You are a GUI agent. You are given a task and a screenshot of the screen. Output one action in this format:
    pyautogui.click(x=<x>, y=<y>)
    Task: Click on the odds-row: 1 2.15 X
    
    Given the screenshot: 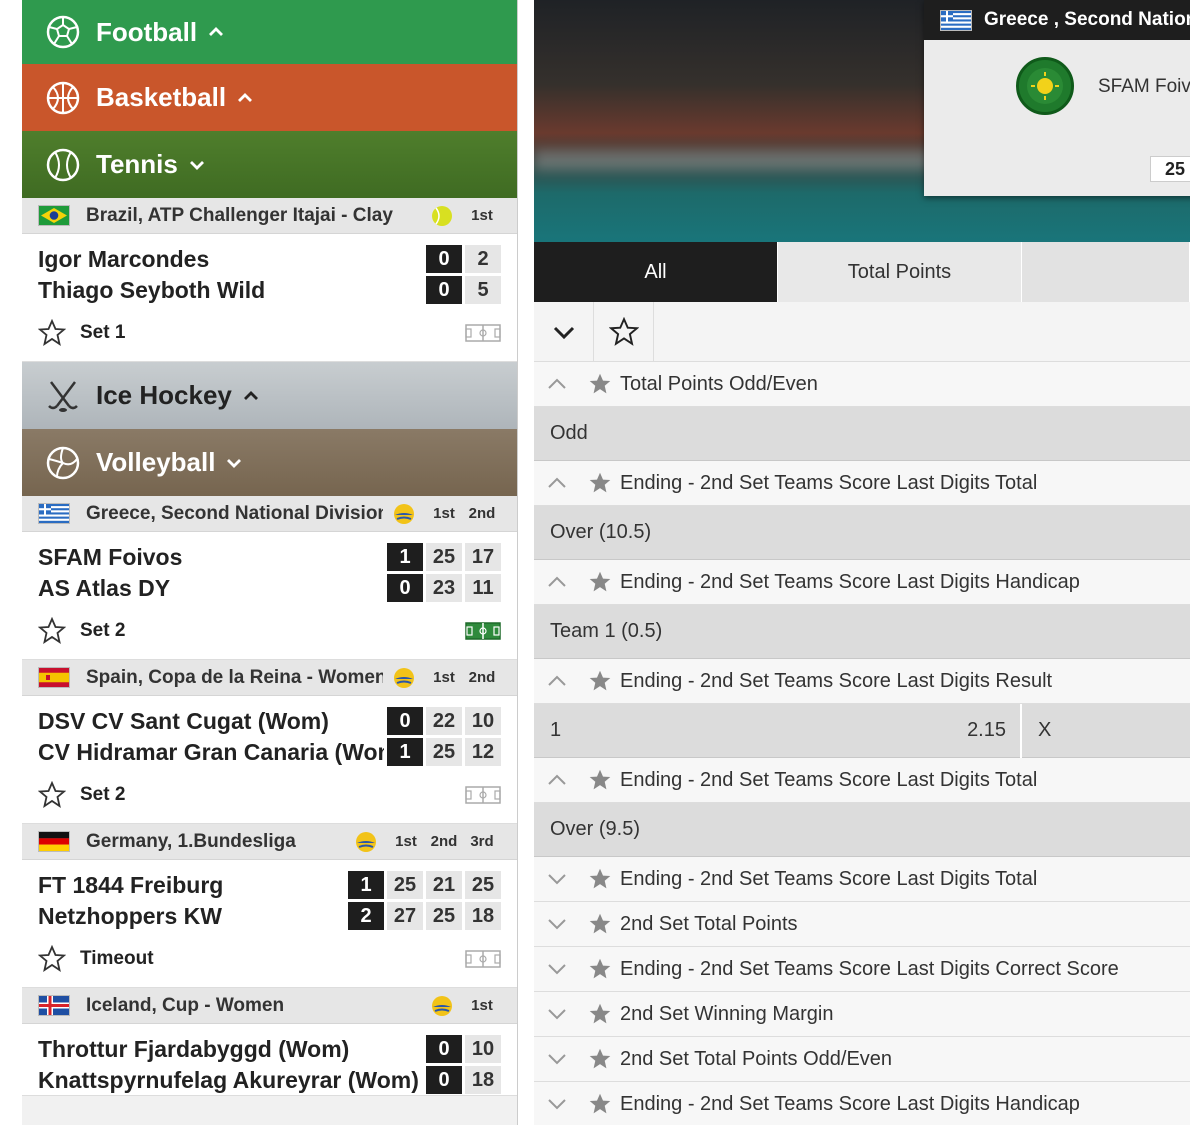 What is the action you would take?
    pyautogui.click(x=862, y=730)
    